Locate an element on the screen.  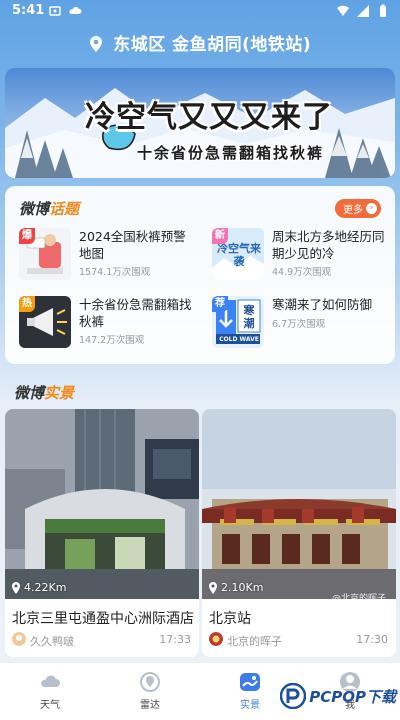
topic-thumb-label: 冷空气来袭 is located at coordinates (239, 255).